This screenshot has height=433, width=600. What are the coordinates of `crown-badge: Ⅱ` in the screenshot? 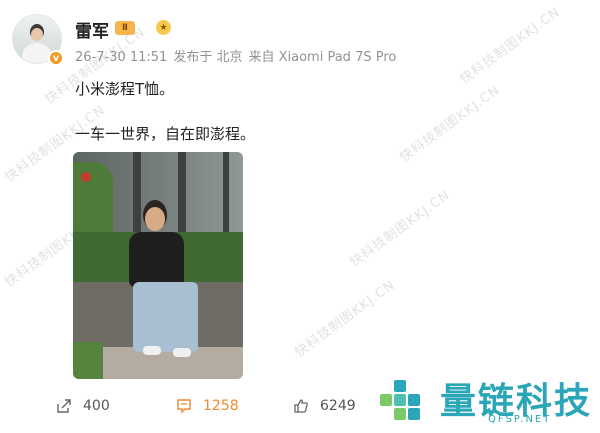 It's located at (125, 28).